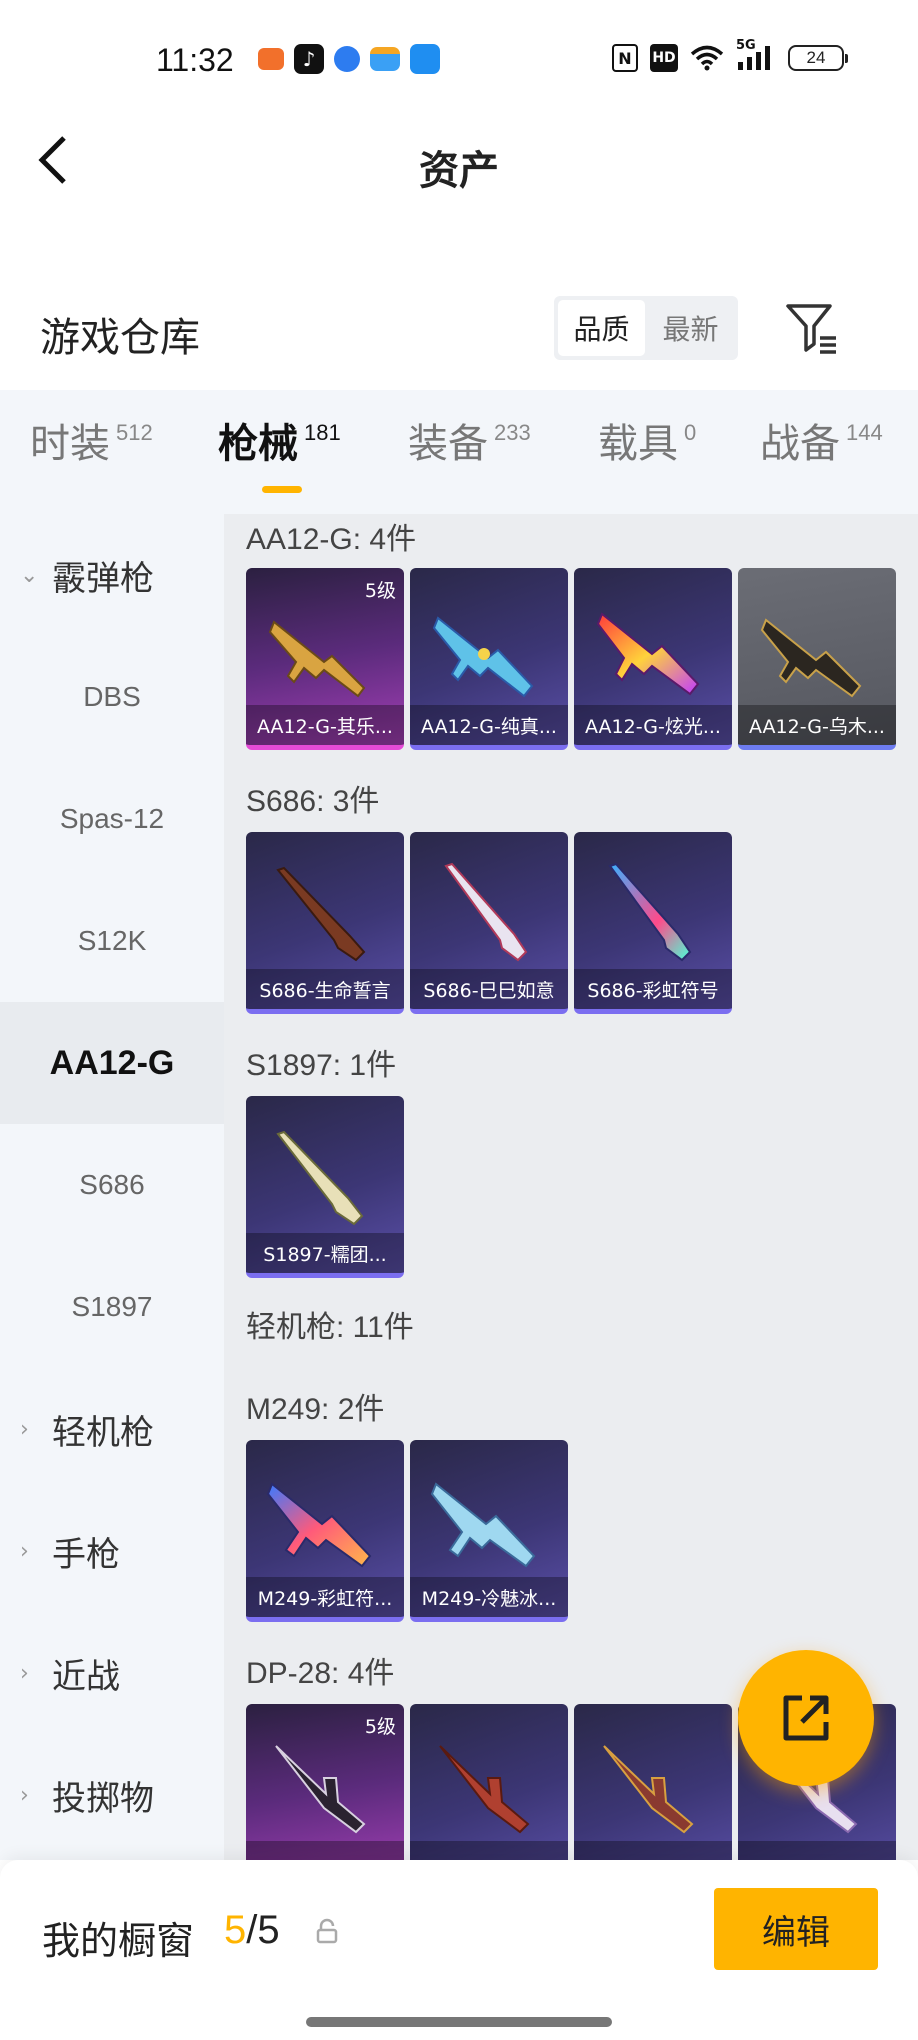 The width and height of the screenshot is (918, 2040). I want to click on skin-card: 5级, so click(325, 1782).